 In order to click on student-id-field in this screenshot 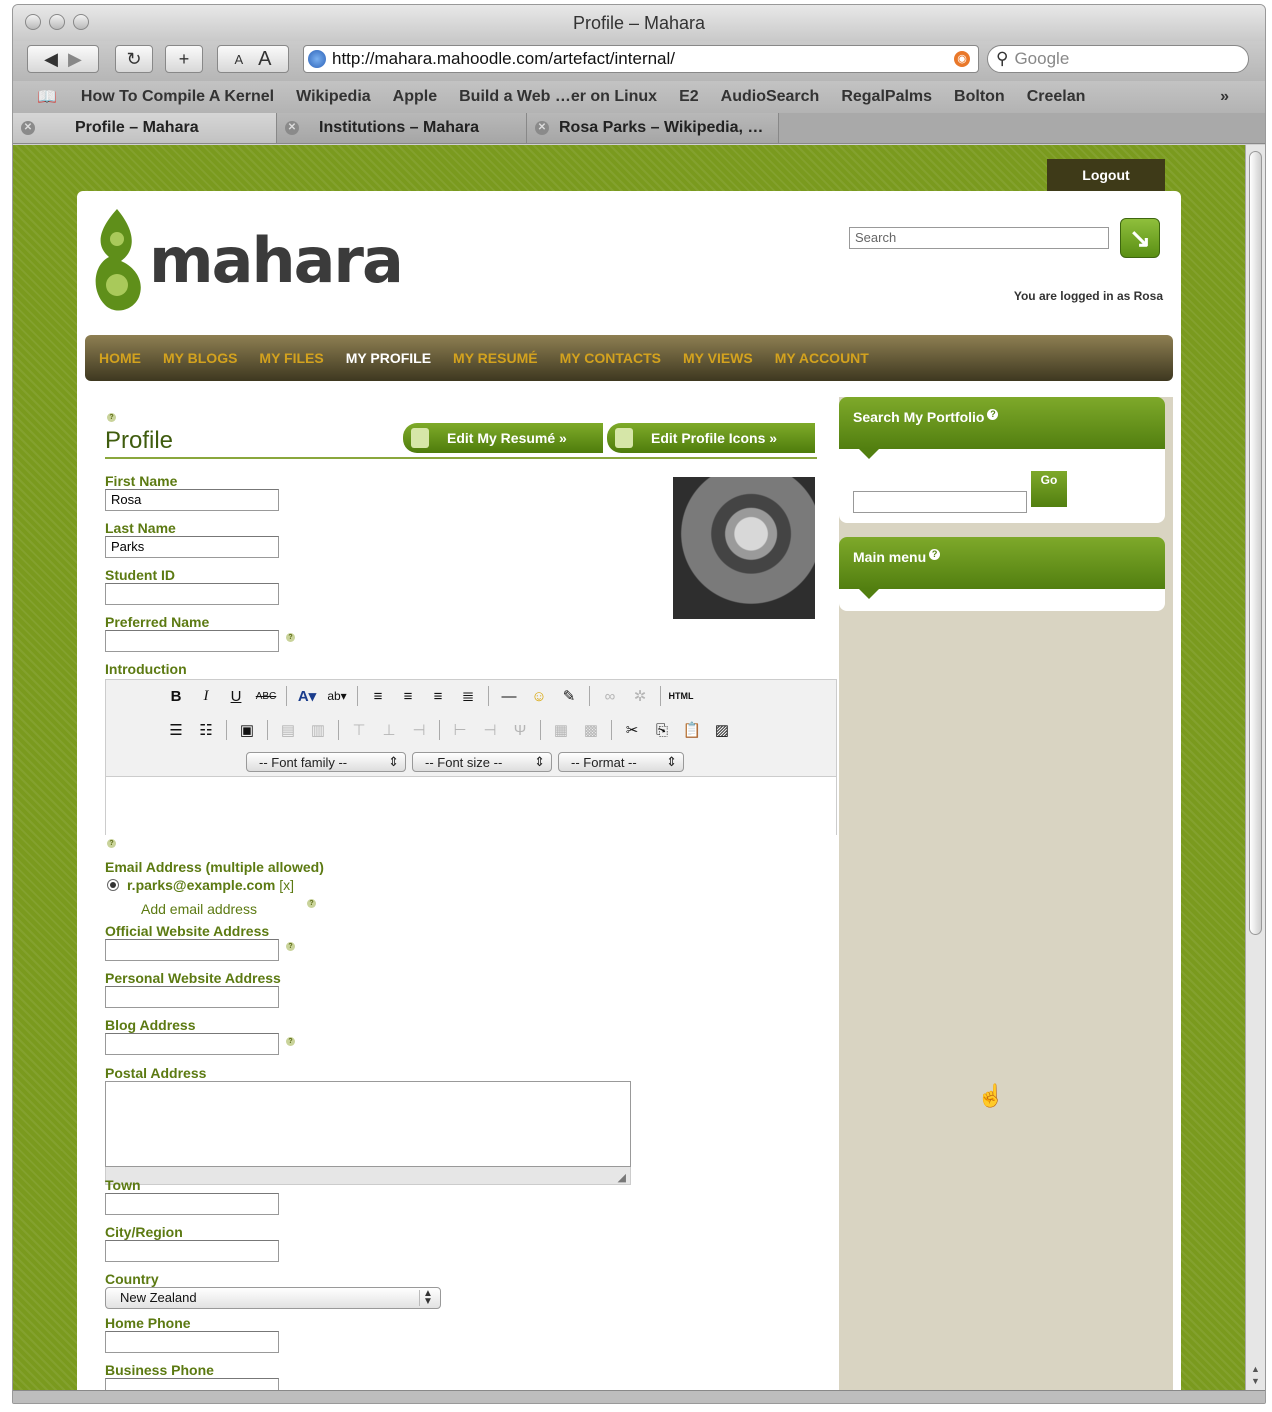, I will do `click(192, 594)`.